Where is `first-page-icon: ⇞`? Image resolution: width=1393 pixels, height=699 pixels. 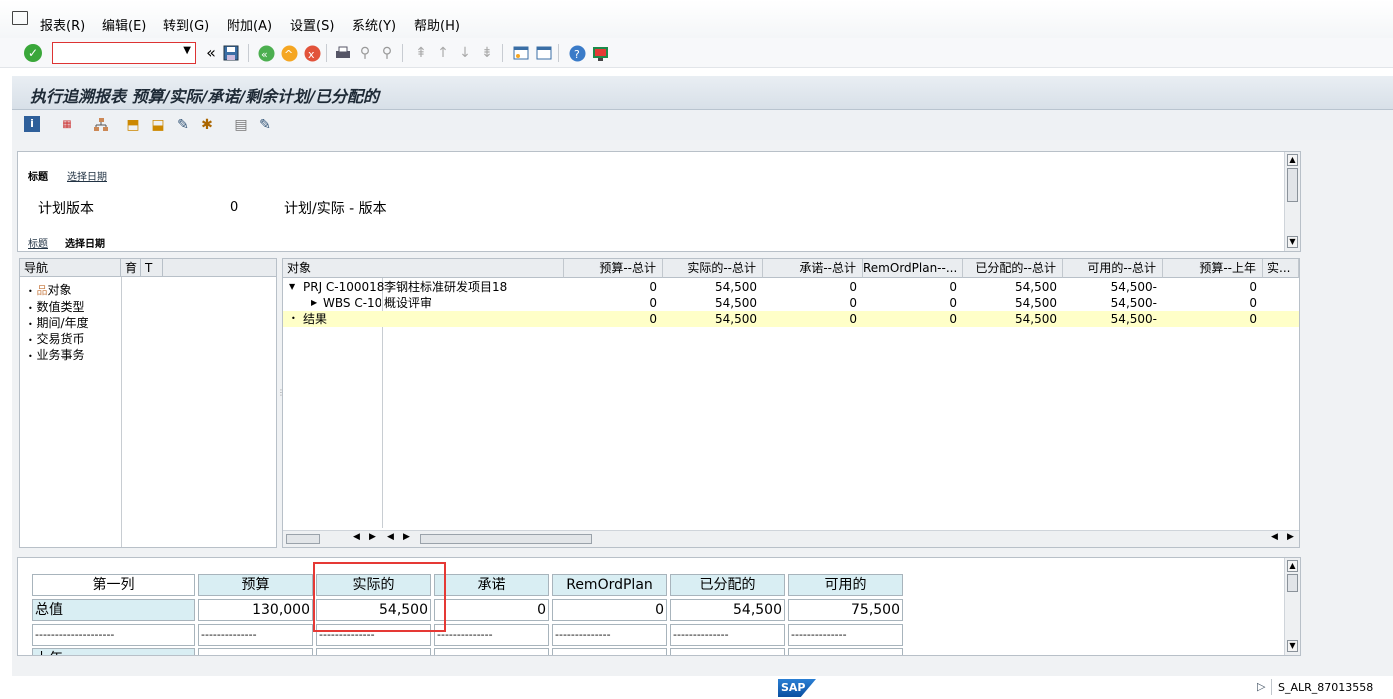 first-page-icon: ⇞ is located at coordinates (421, 53).